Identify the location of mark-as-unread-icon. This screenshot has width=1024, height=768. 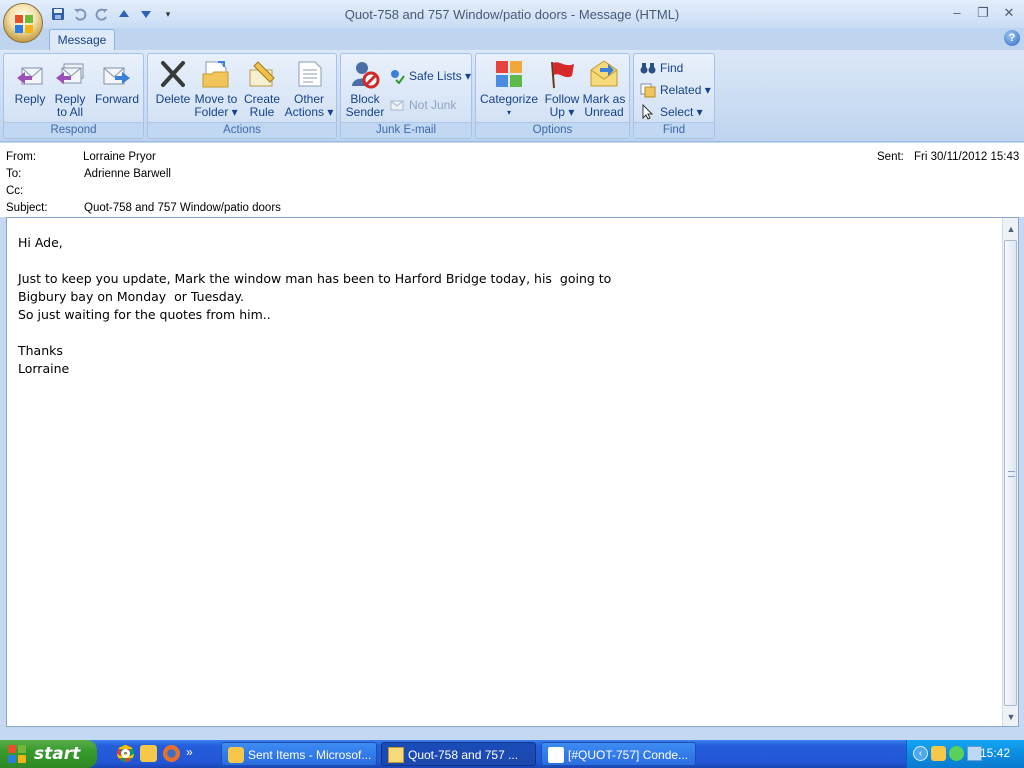
(604, 73).